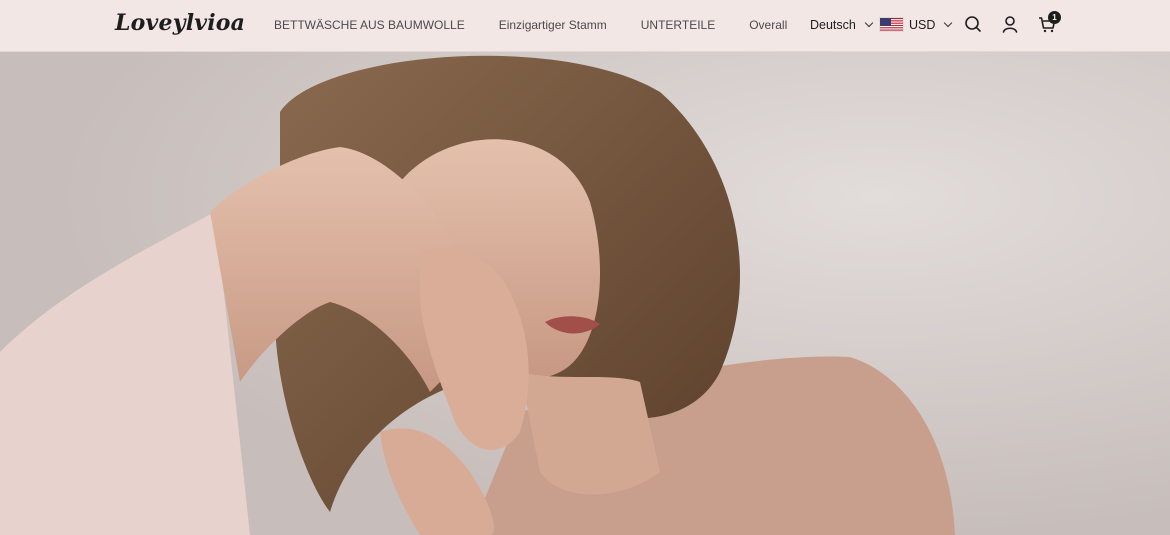  Describe the element at coordinates (180, 23) in the screenshot. I see `brand-logo: Loveylvioa` at that location.